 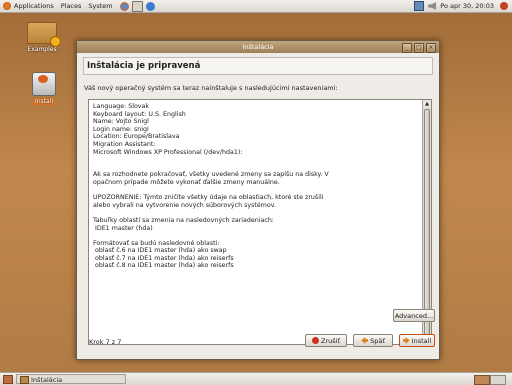 I want to click on power-icon, so click(x=504, y=6).